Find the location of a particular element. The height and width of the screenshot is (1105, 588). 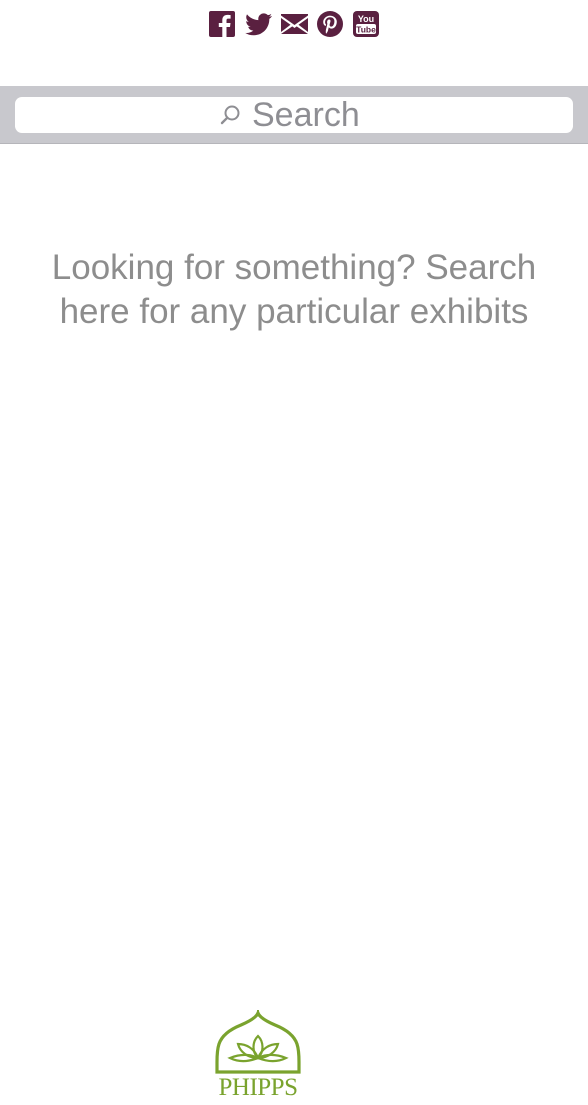

search-field is located at coordinates (294, 115).